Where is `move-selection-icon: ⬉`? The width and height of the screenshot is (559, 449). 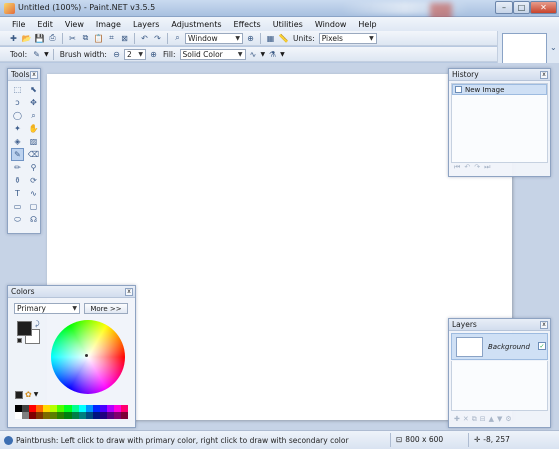
move-selection-icon: ⬉ is located at coordinates (33, 89).